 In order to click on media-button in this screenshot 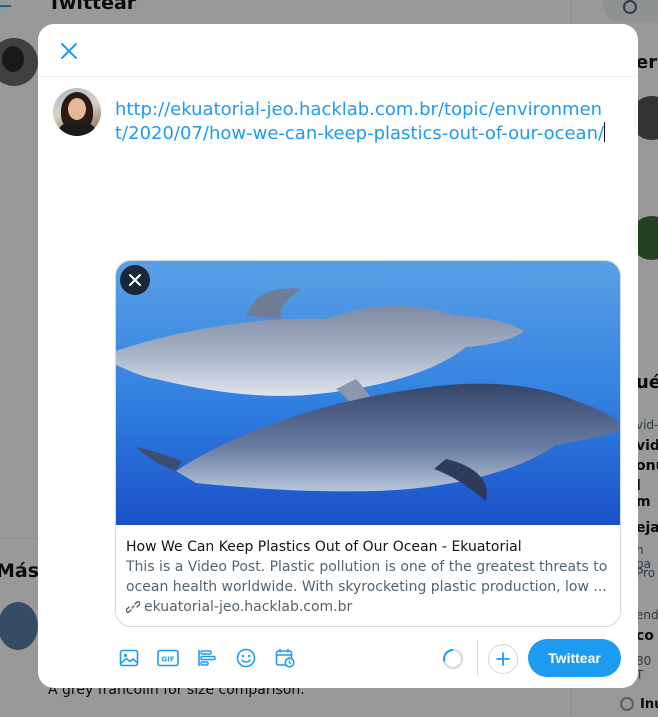, I will do `click(128, 658)`.